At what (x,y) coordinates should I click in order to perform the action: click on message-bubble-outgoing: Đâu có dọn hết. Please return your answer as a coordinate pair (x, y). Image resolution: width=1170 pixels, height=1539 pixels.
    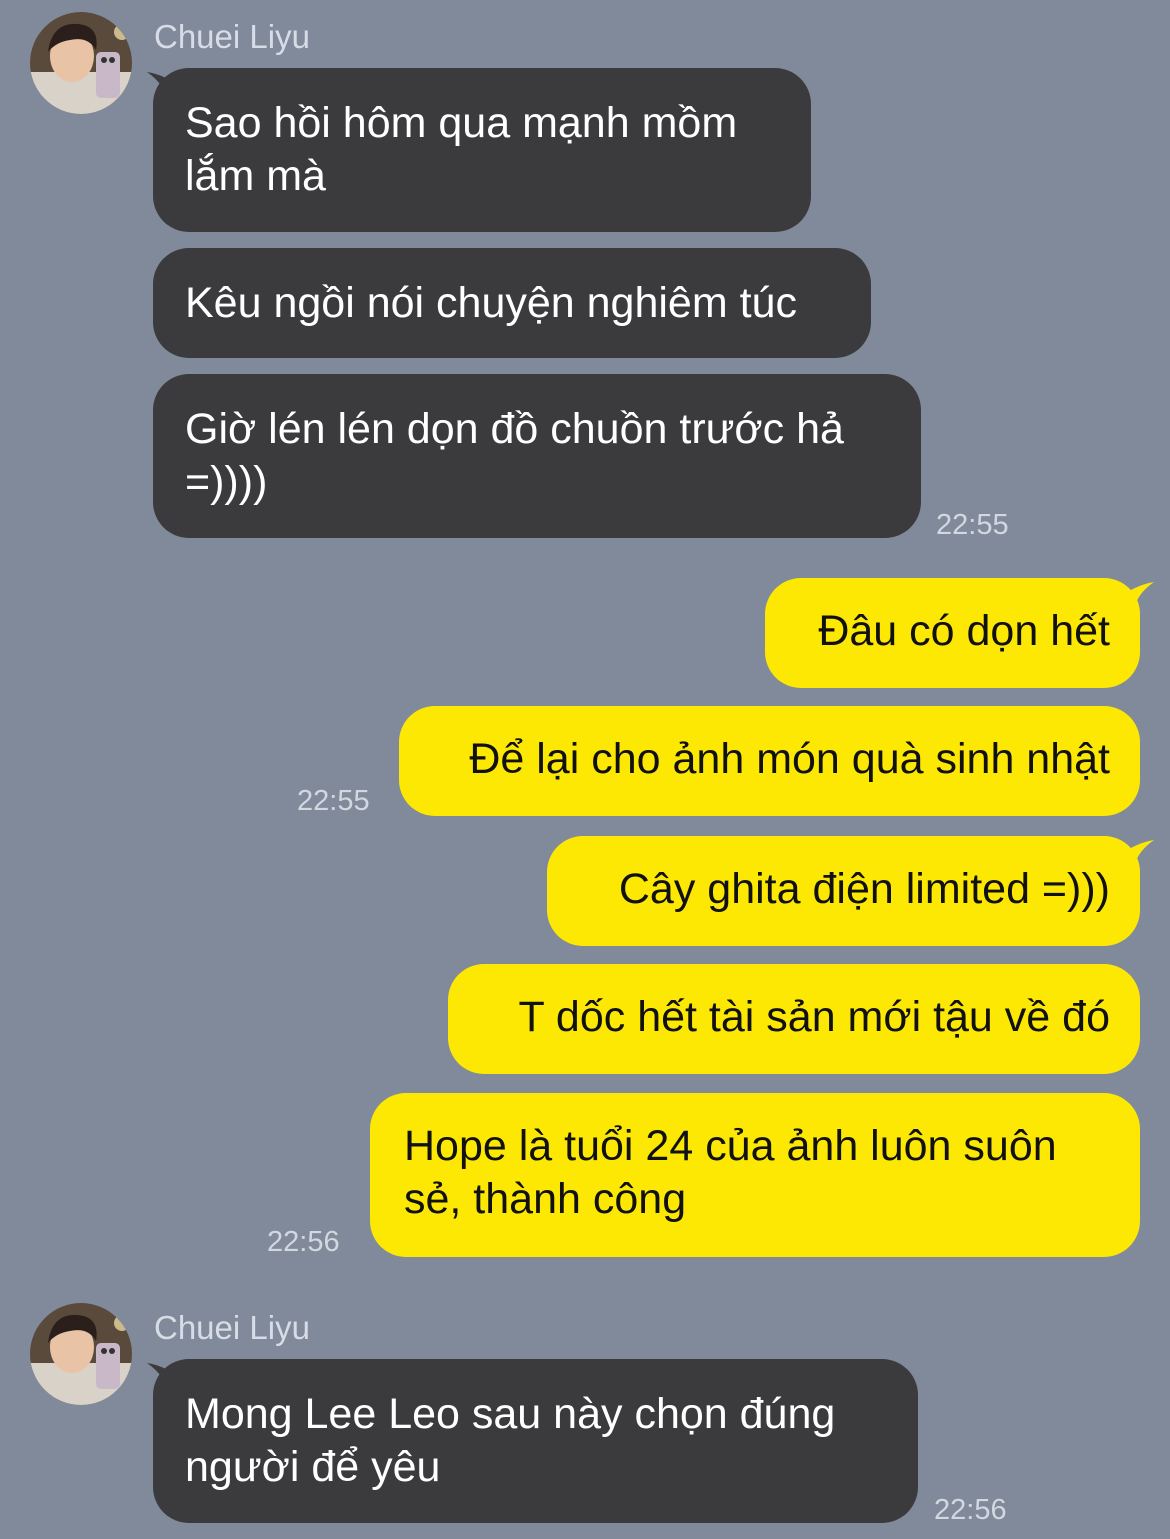
    Looking at the image, I should click on (952, 633).